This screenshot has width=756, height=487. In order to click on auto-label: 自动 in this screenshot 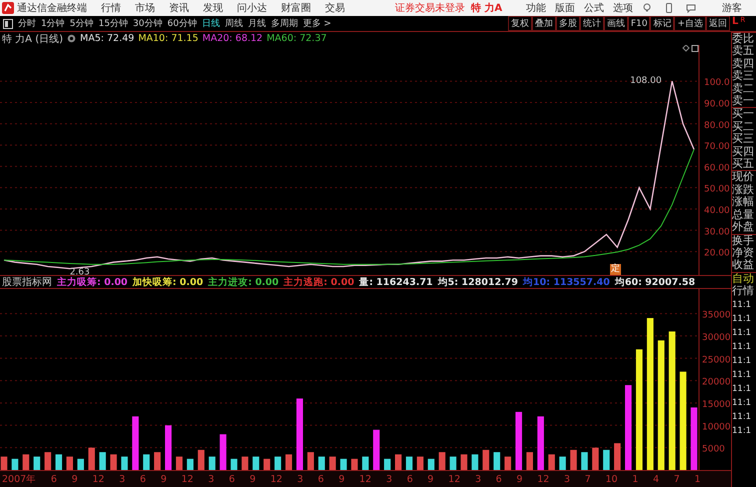, I will do `click(744, 279)`.